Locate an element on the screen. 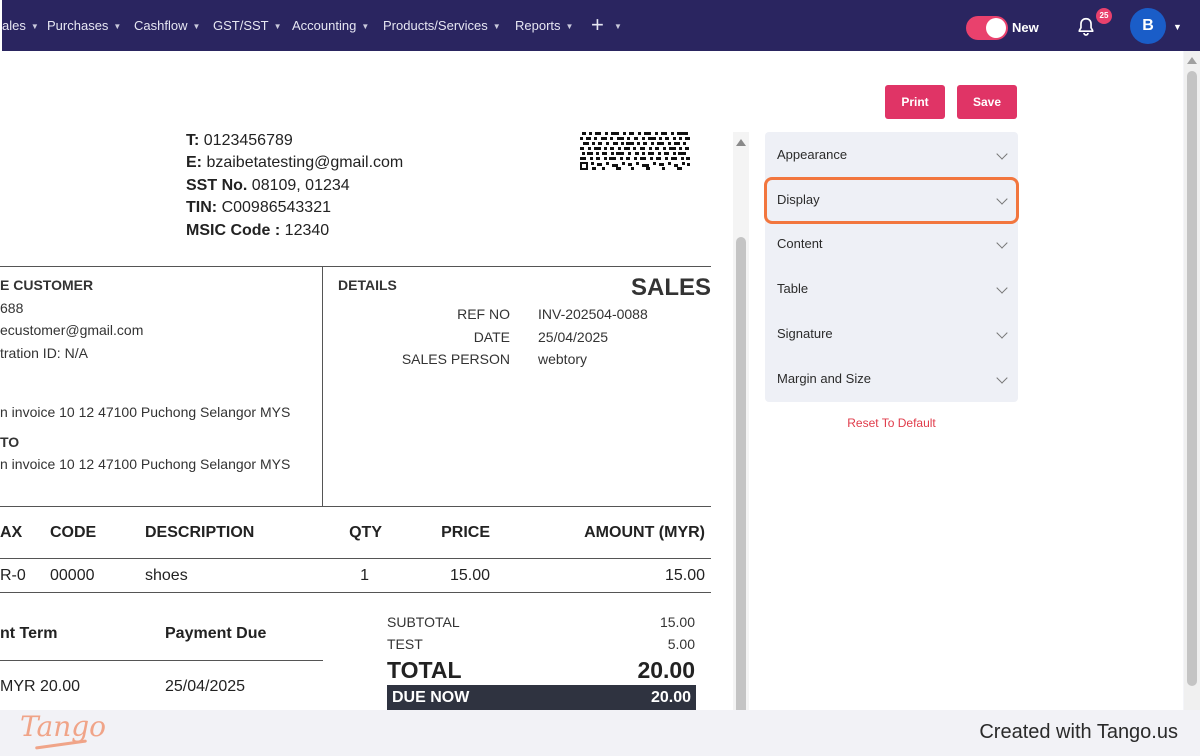 This screenshot has width=1200, height=756. new-ui-toggle is located at coordinates (987, 28).